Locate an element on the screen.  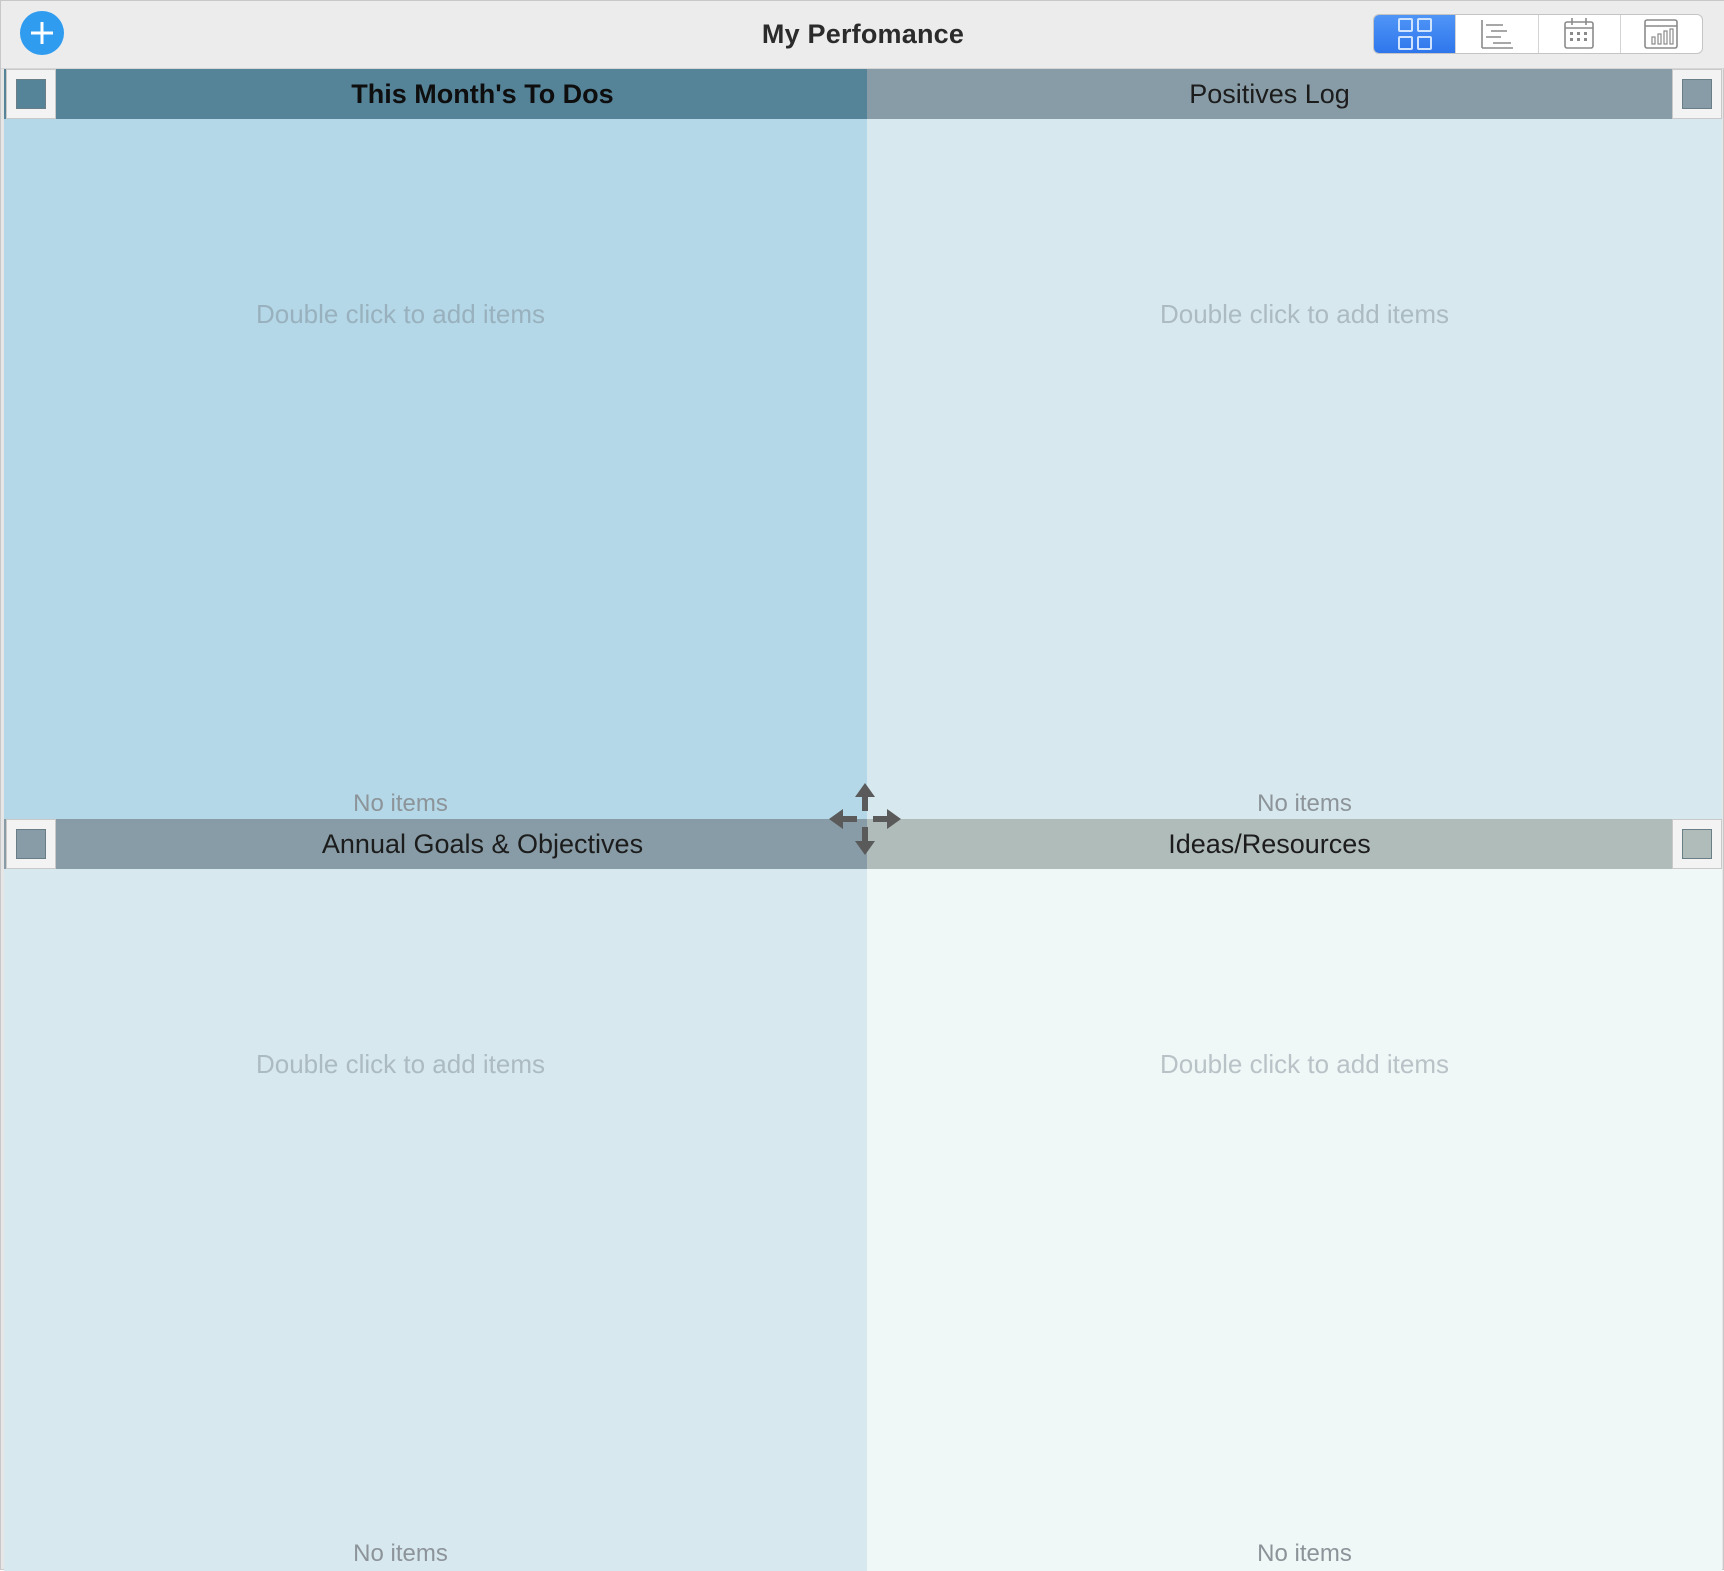
quadrant-title: Positives Log is located at coordinates (1269, 93).